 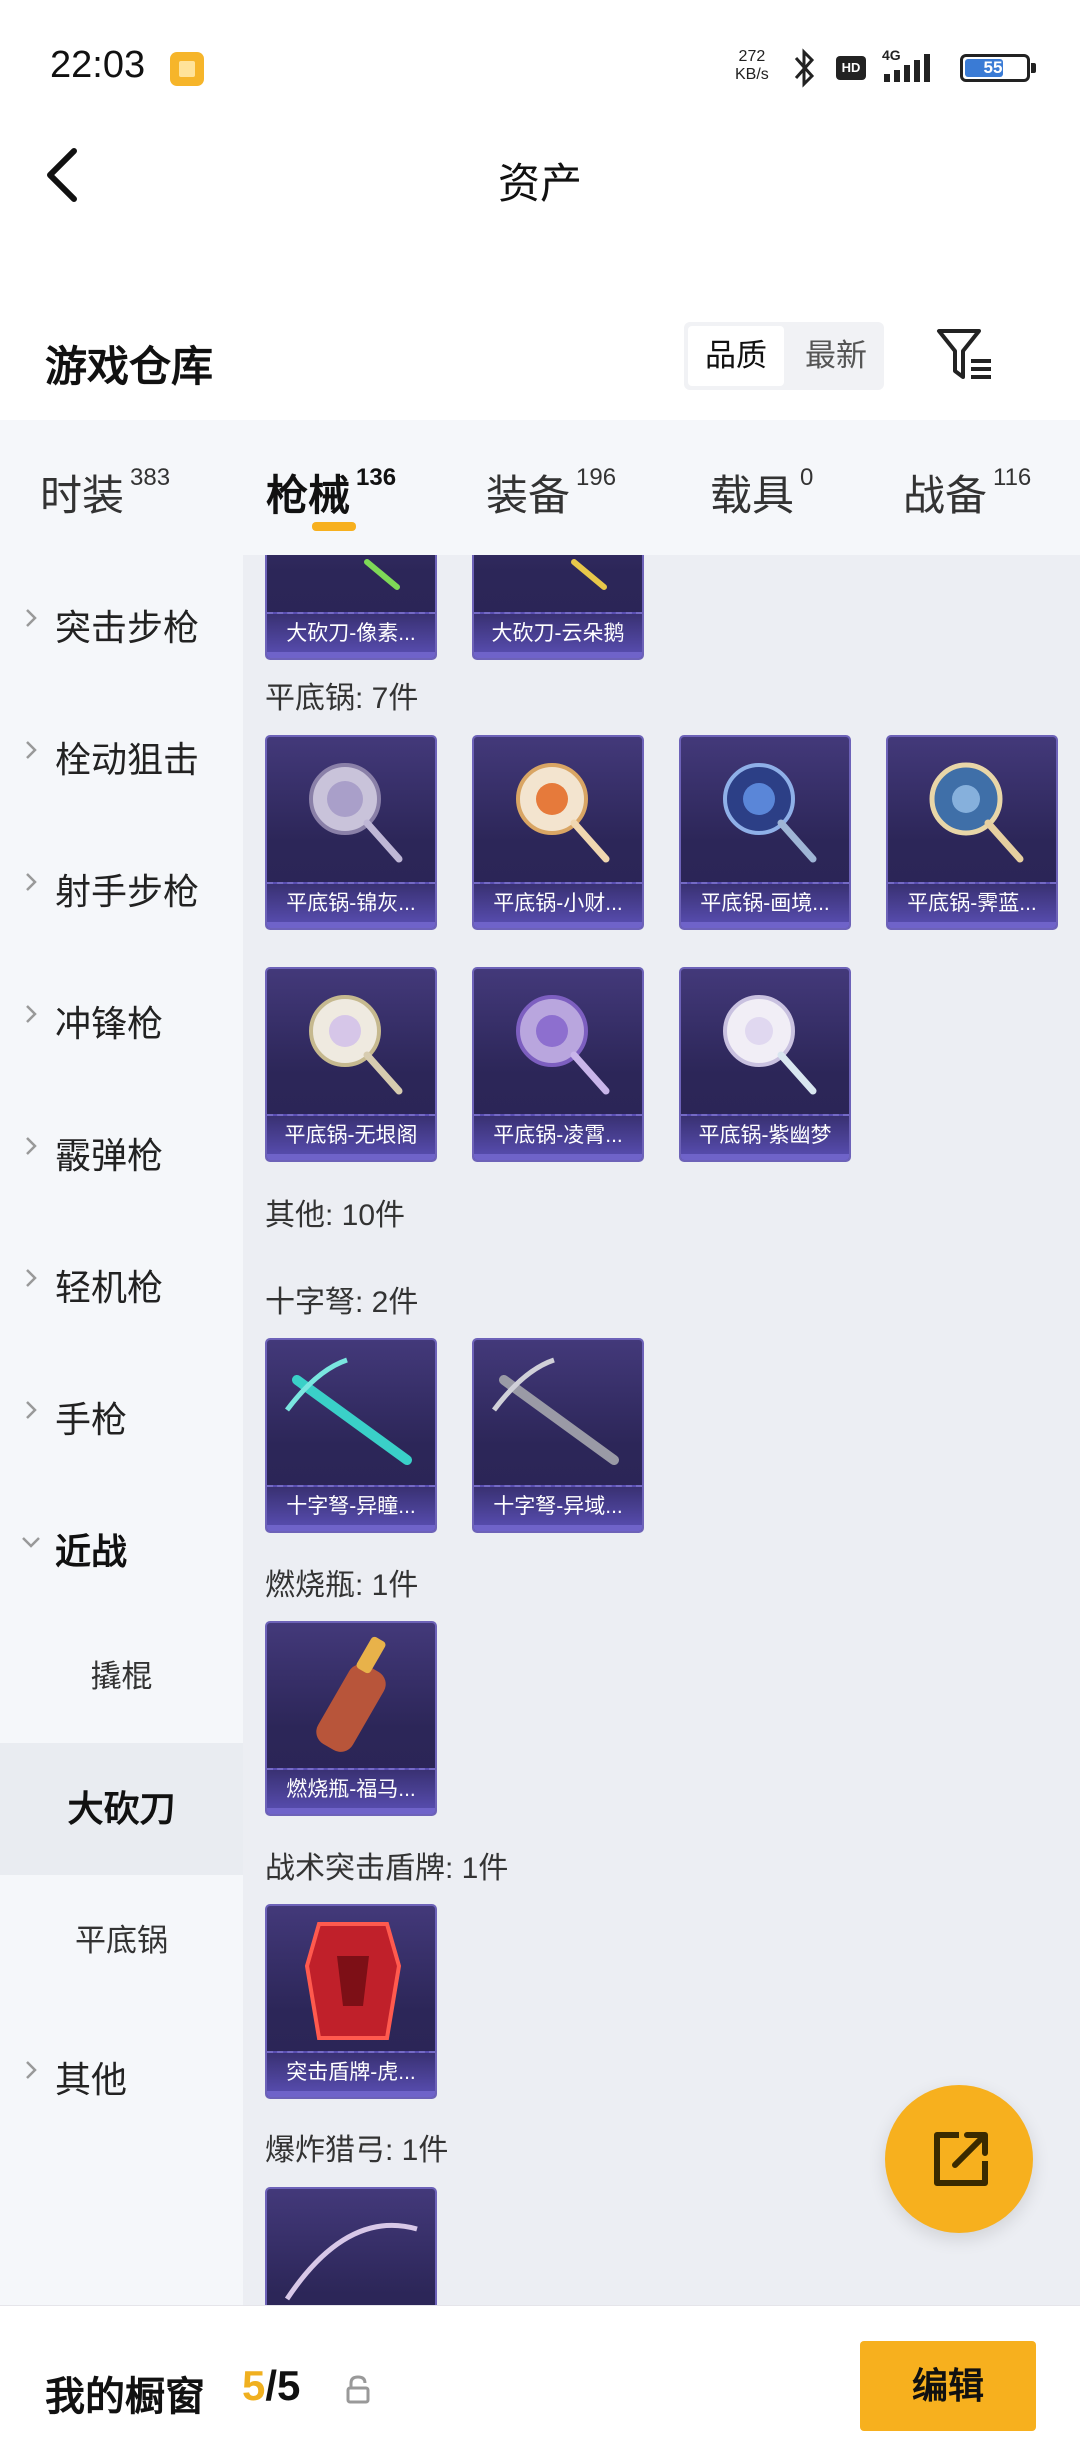 I want to click on share-button, so click(x=959, y=2159).